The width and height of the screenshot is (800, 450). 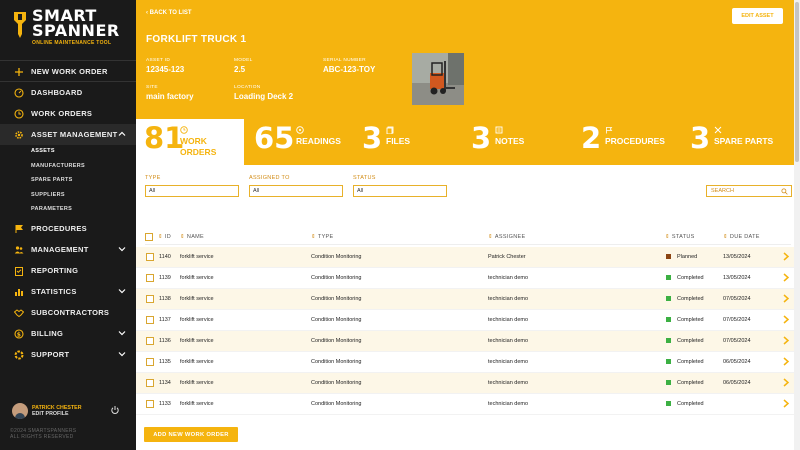 What do you see at coordinates (122, 249) in the screenshot?
I see `chevron-down-icon` at bounding box center [122, 249].